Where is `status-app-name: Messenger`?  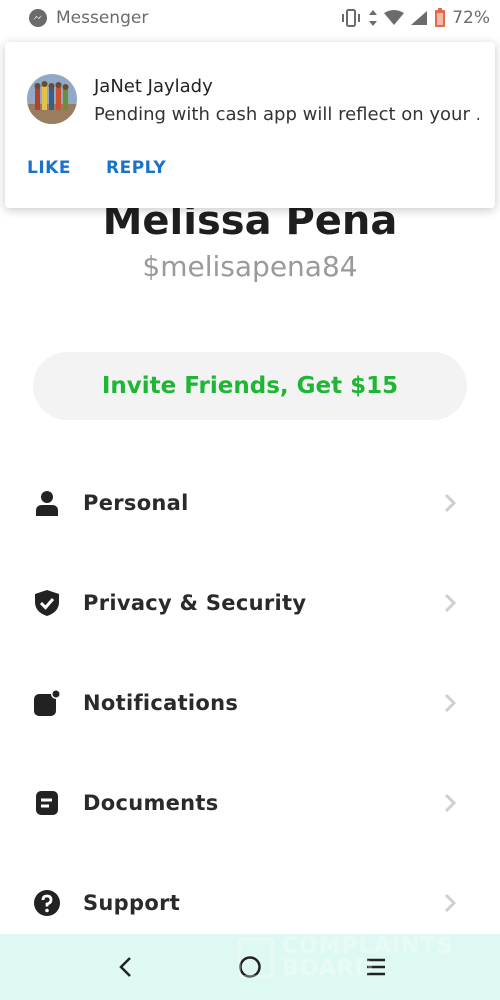
status-app-name: Messenger is located at coordinates (102, 18).